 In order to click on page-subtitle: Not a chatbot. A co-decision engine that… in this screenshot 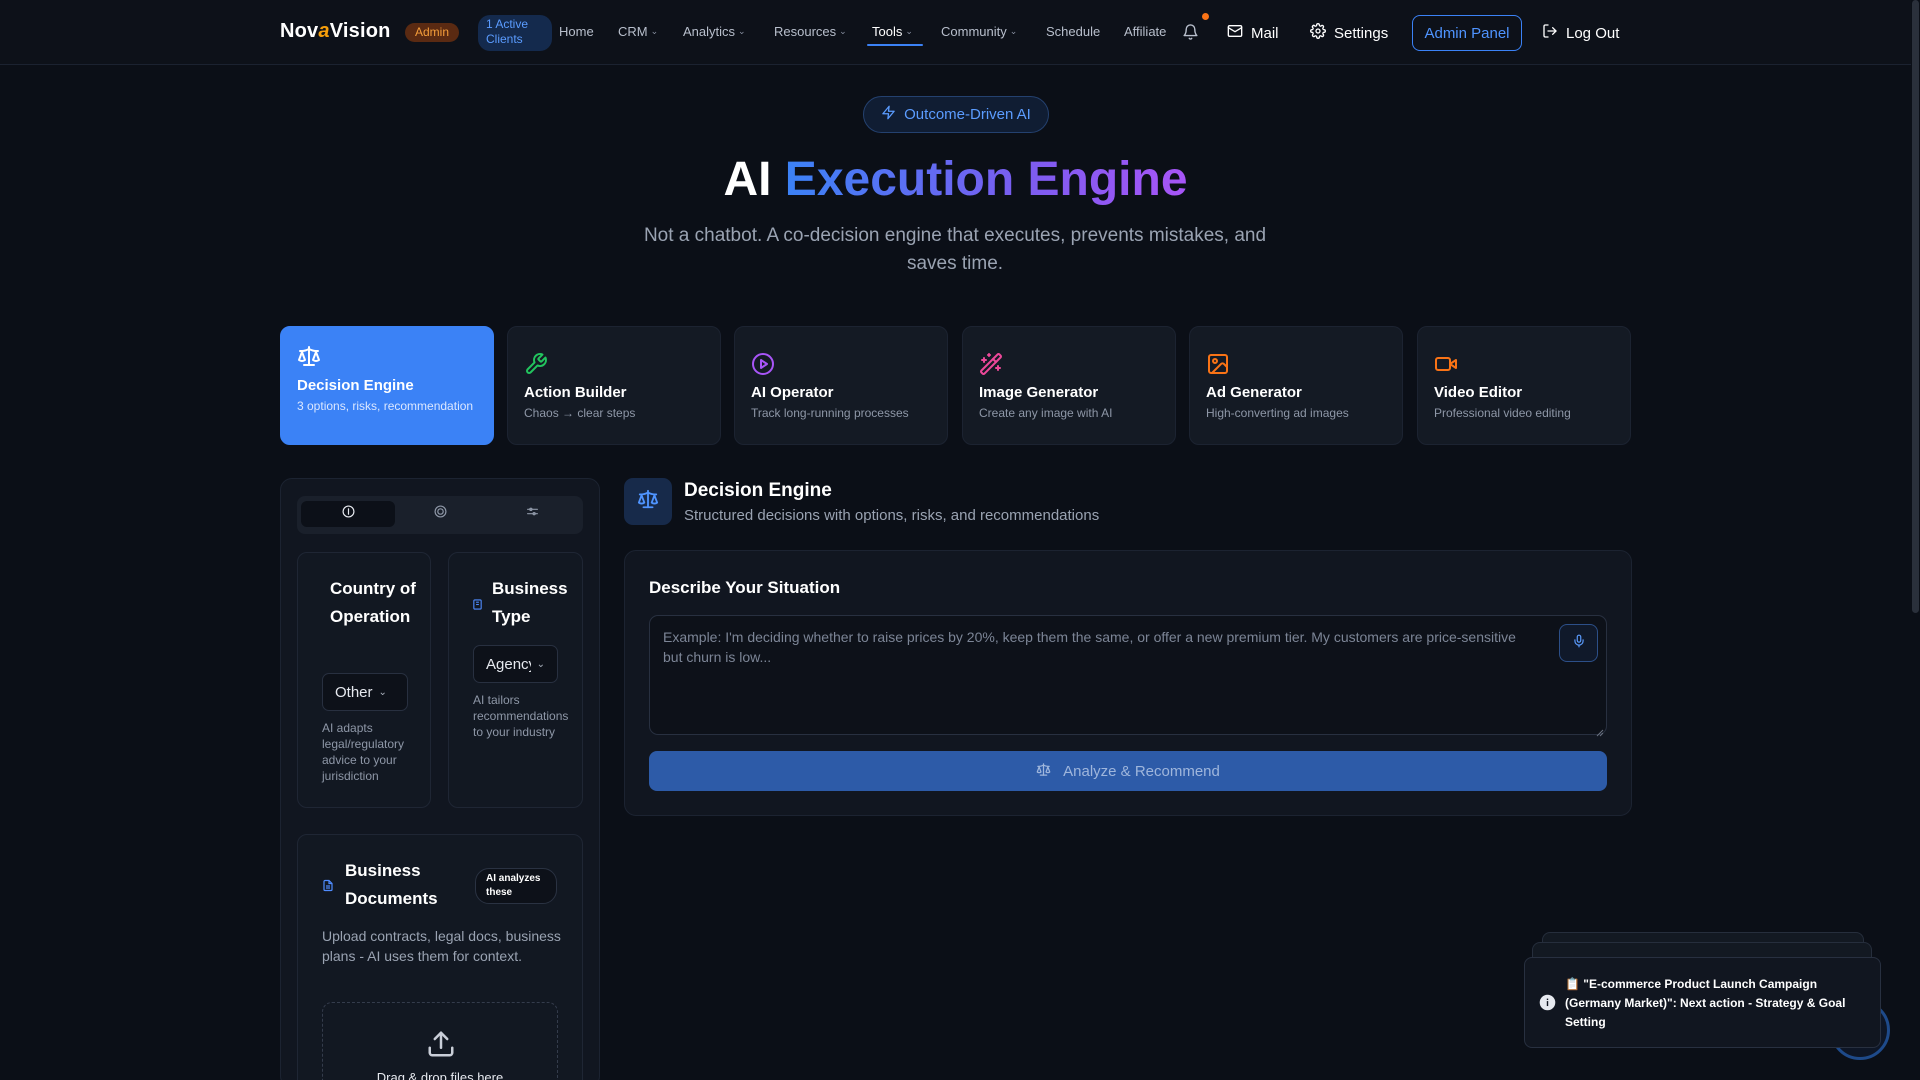, I will do `click(955, 249)`.